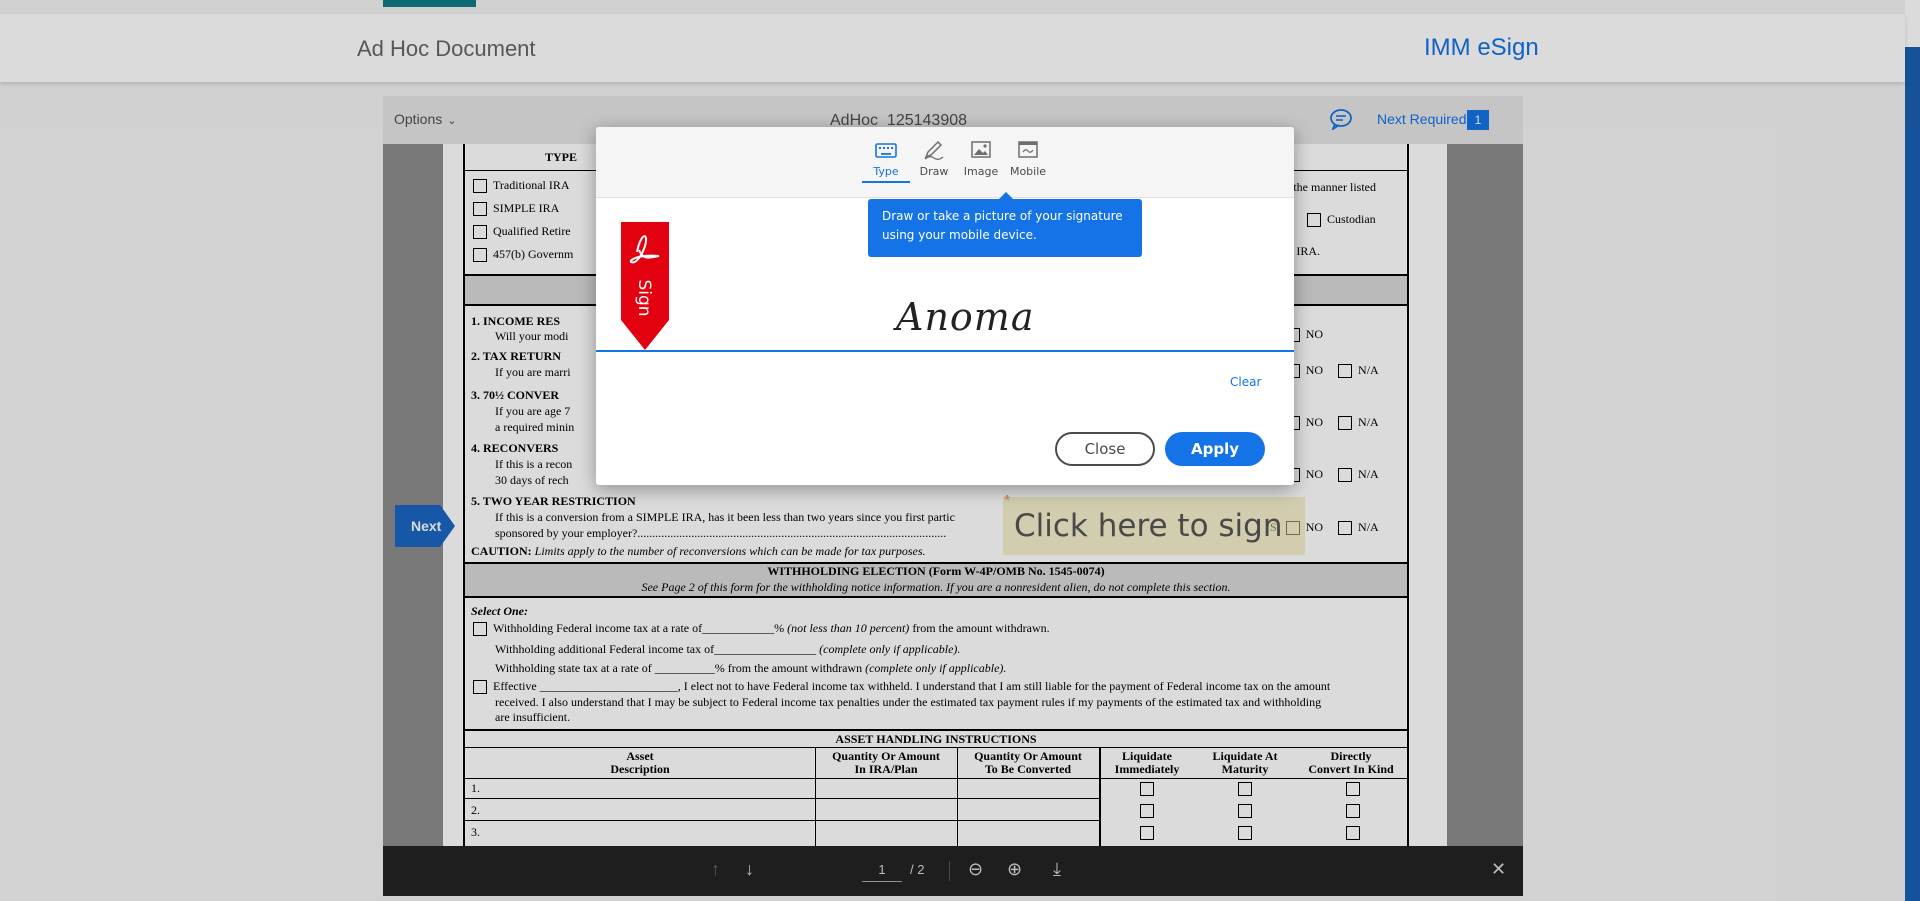  Describe the element at coordinates (981, 171) in the screenshot. I see `tab-label: Image` at that location.